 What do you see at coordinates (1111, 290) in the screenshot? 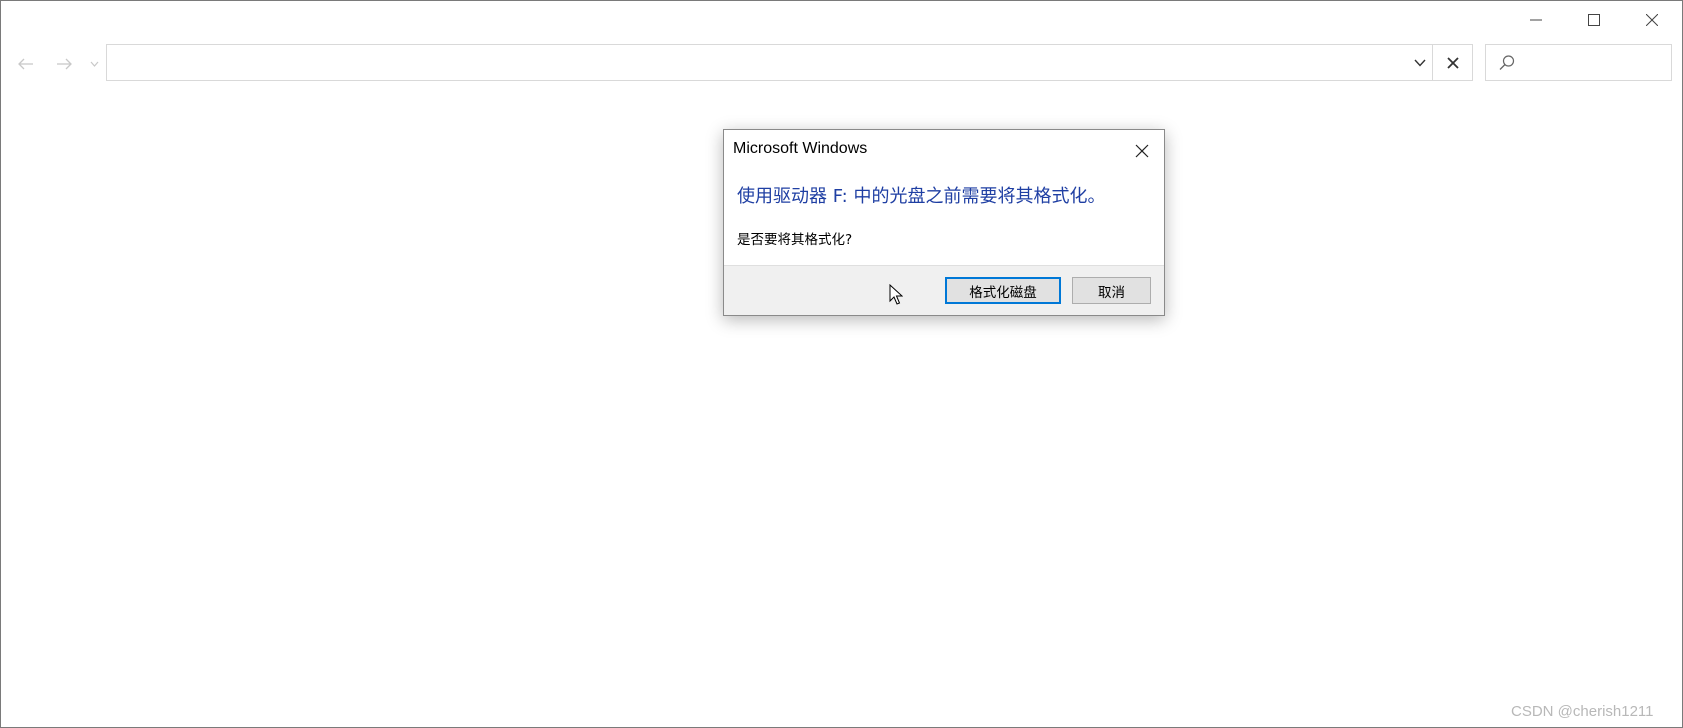
I see `cancel-button: 取消` at bounding box center [1111, 290].